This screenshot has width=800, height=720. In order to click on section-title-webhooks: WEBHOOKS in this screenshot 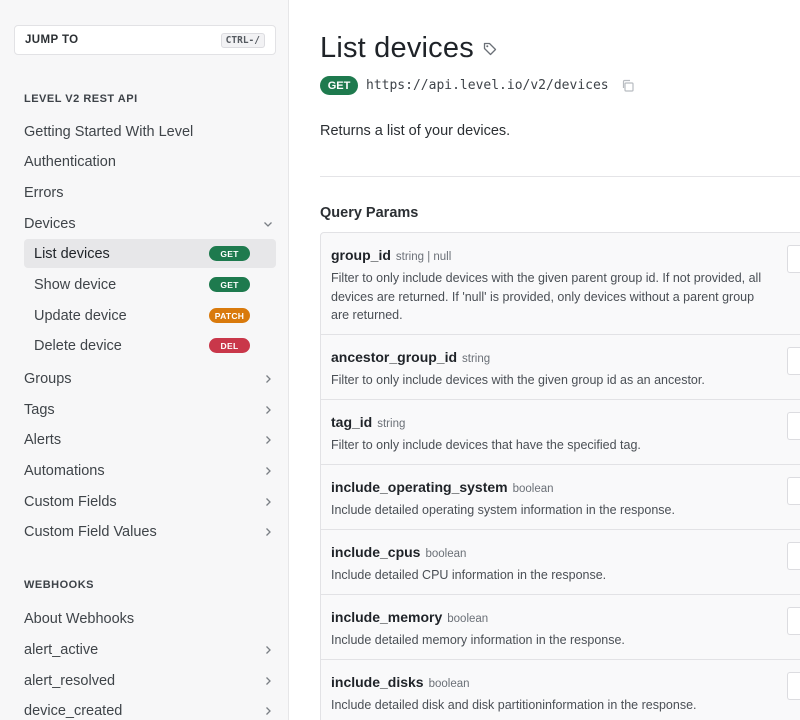, I will do `click(59, 585)`.